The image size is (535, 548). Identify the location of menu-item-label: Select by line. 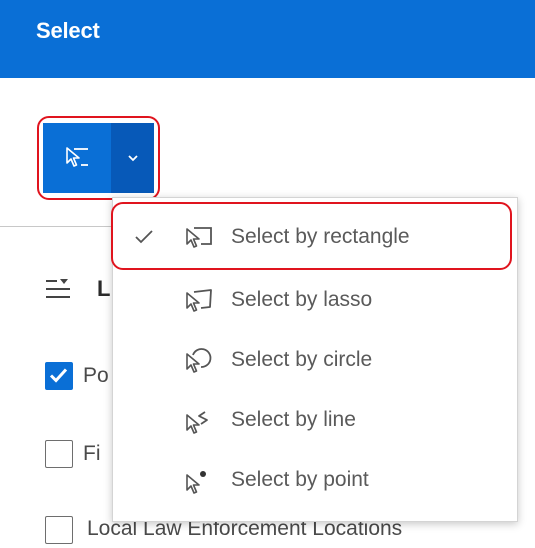
(293, 419).